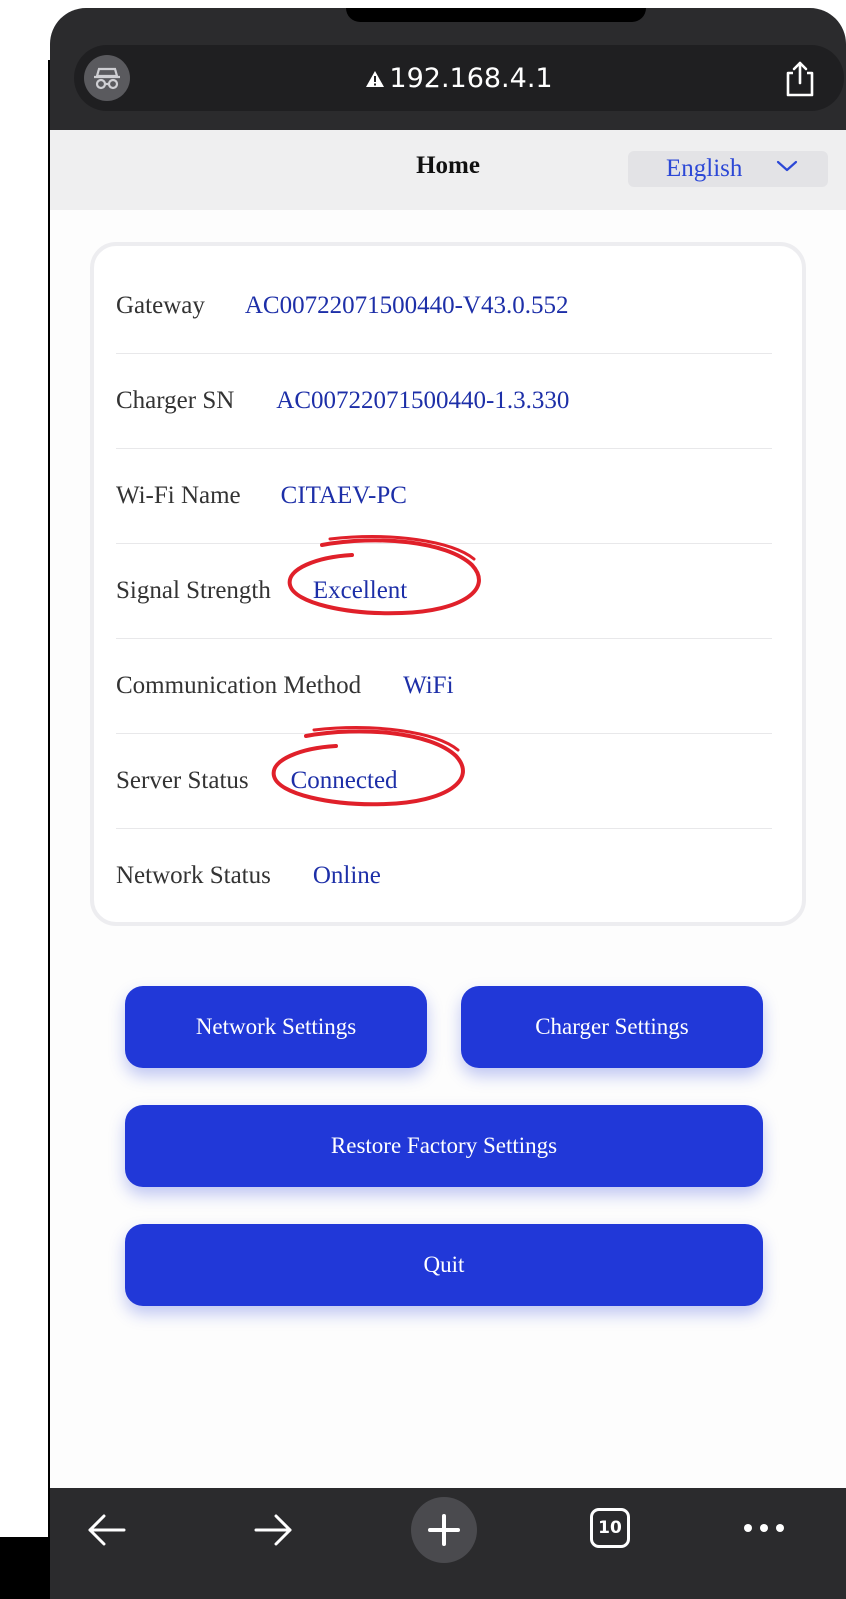 Image resolution: width=846 pixels, height=1599 pixels. I want to click on chevron-down-icon, so click(787, 166).